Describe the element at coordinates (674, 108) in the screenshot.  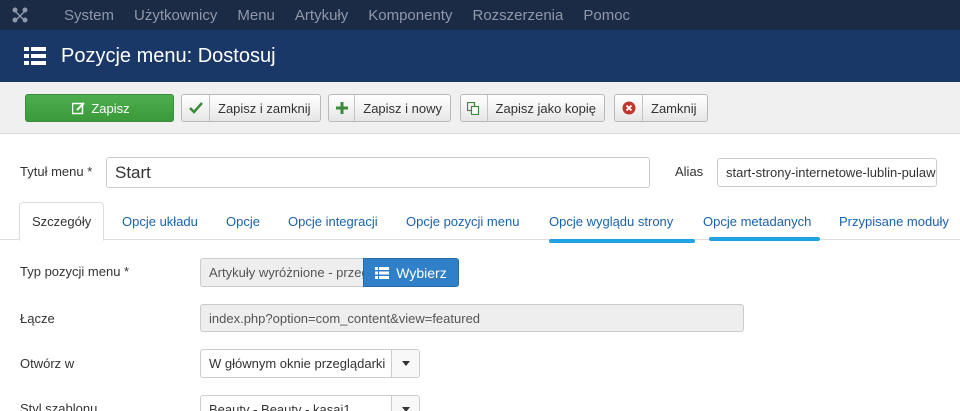
I see `close-label: Zamknij` at that location.